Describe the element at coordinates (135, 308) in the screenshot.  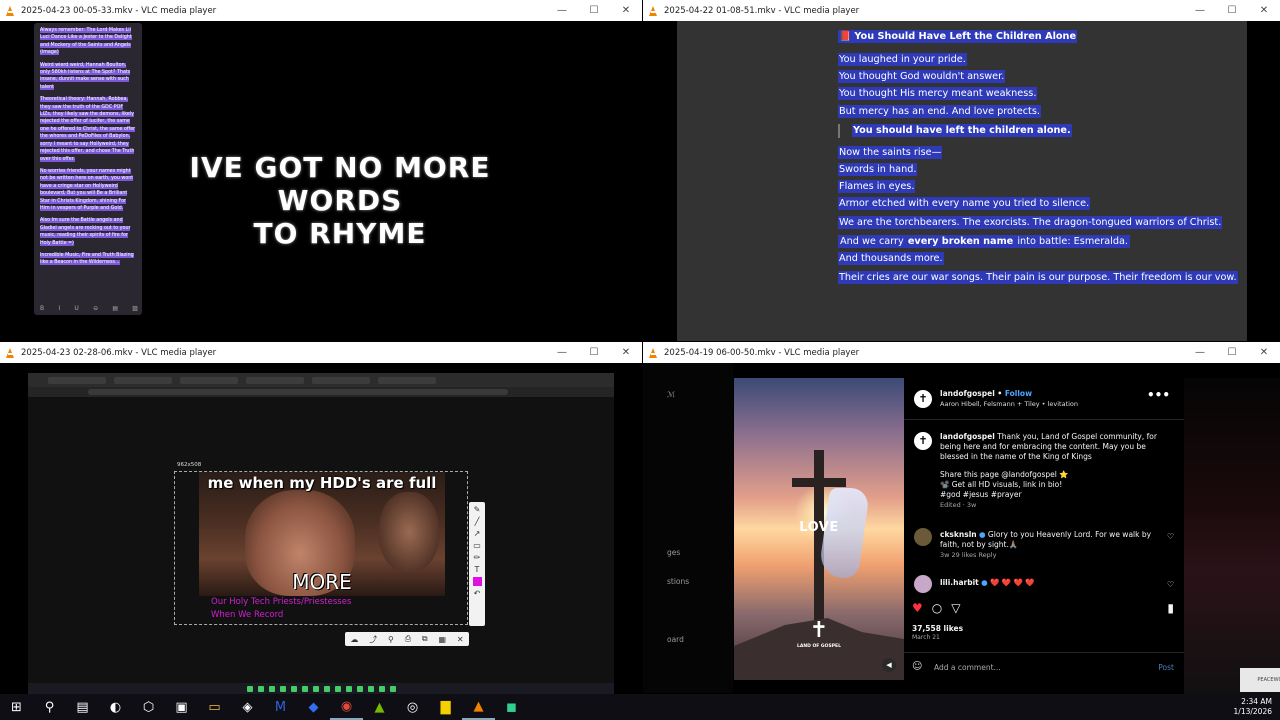
I see `image-button: ▨` at that location.